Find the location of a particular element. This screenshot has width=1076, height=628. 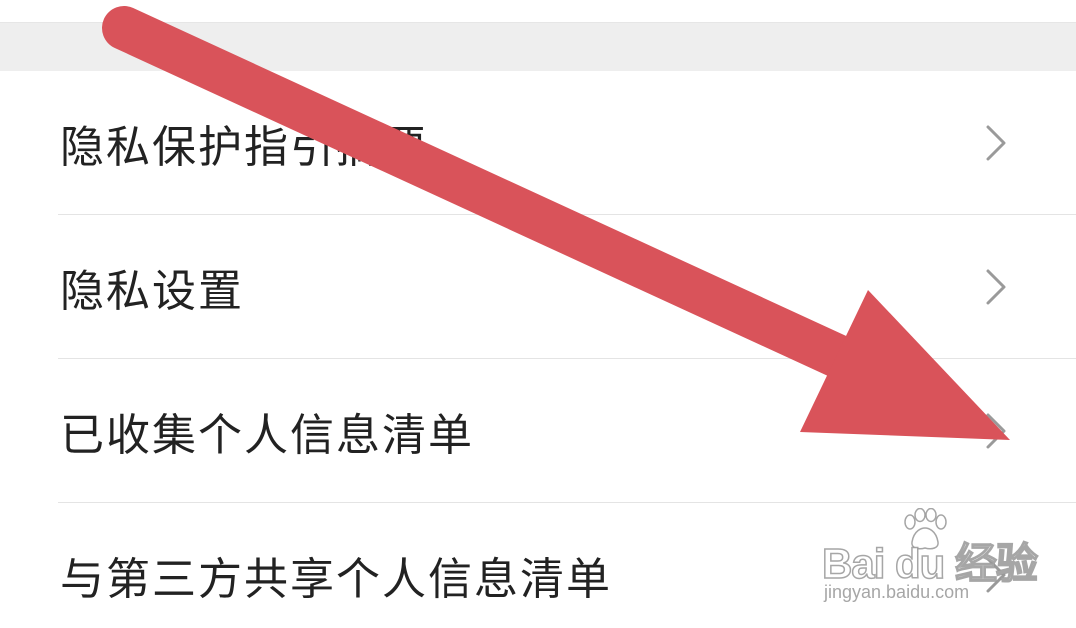

menu-item-label: 隐私设置 is located at coordinates (152, 291).